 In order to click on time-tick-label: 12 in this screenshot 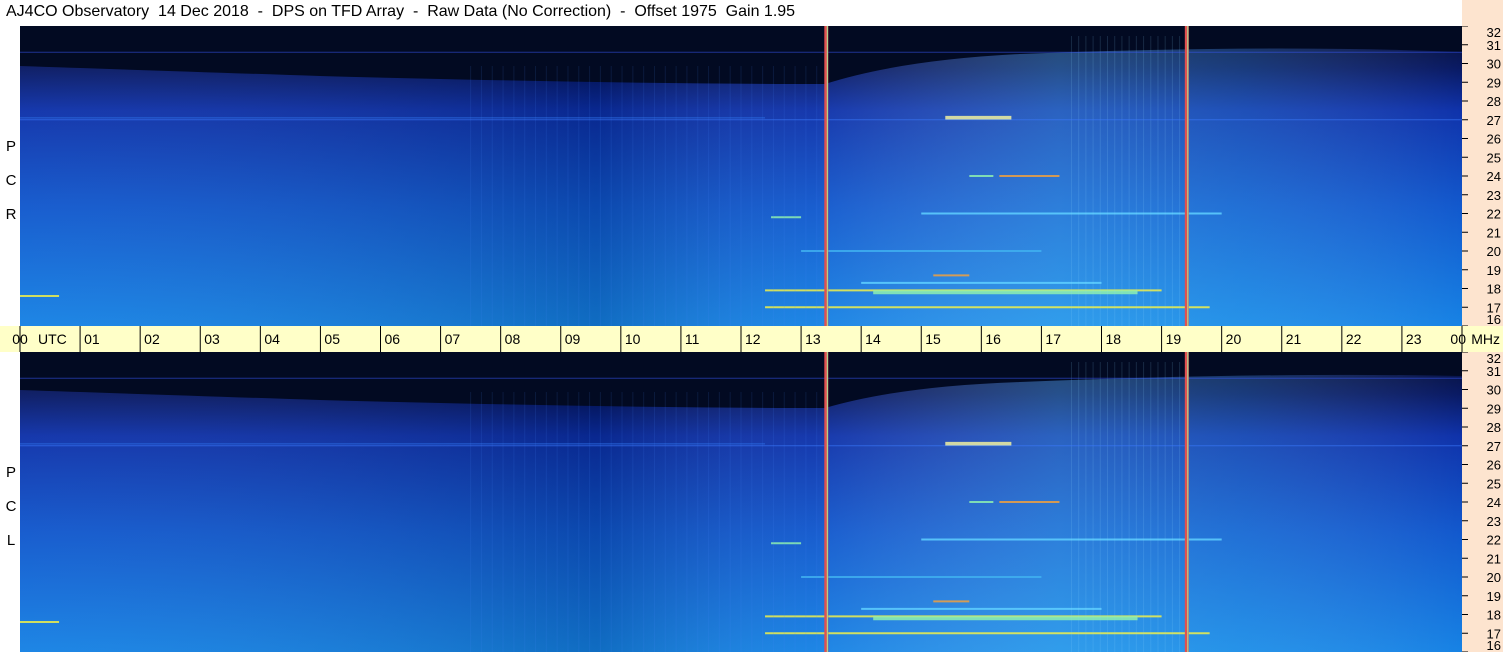, I will do `click(753, 339)`.